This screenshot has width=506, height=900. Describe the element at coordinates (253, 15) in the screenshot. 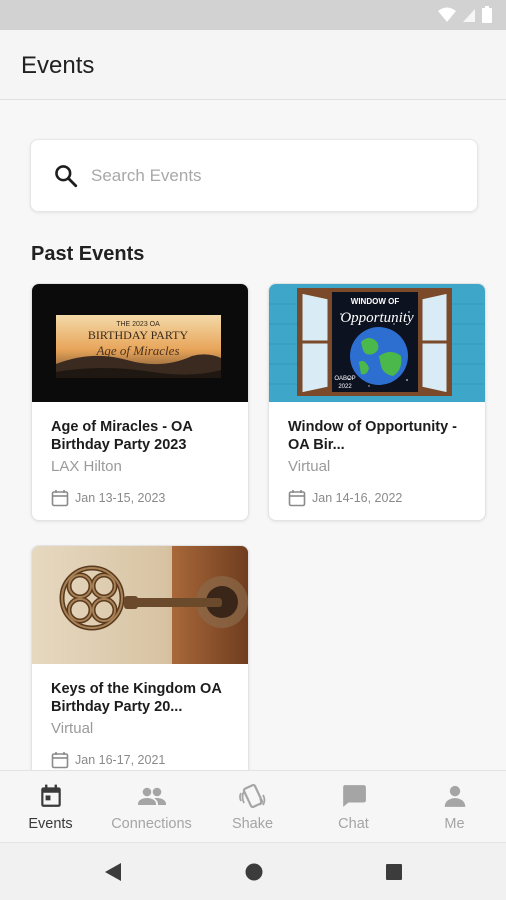

I see `status-bar` at that location.